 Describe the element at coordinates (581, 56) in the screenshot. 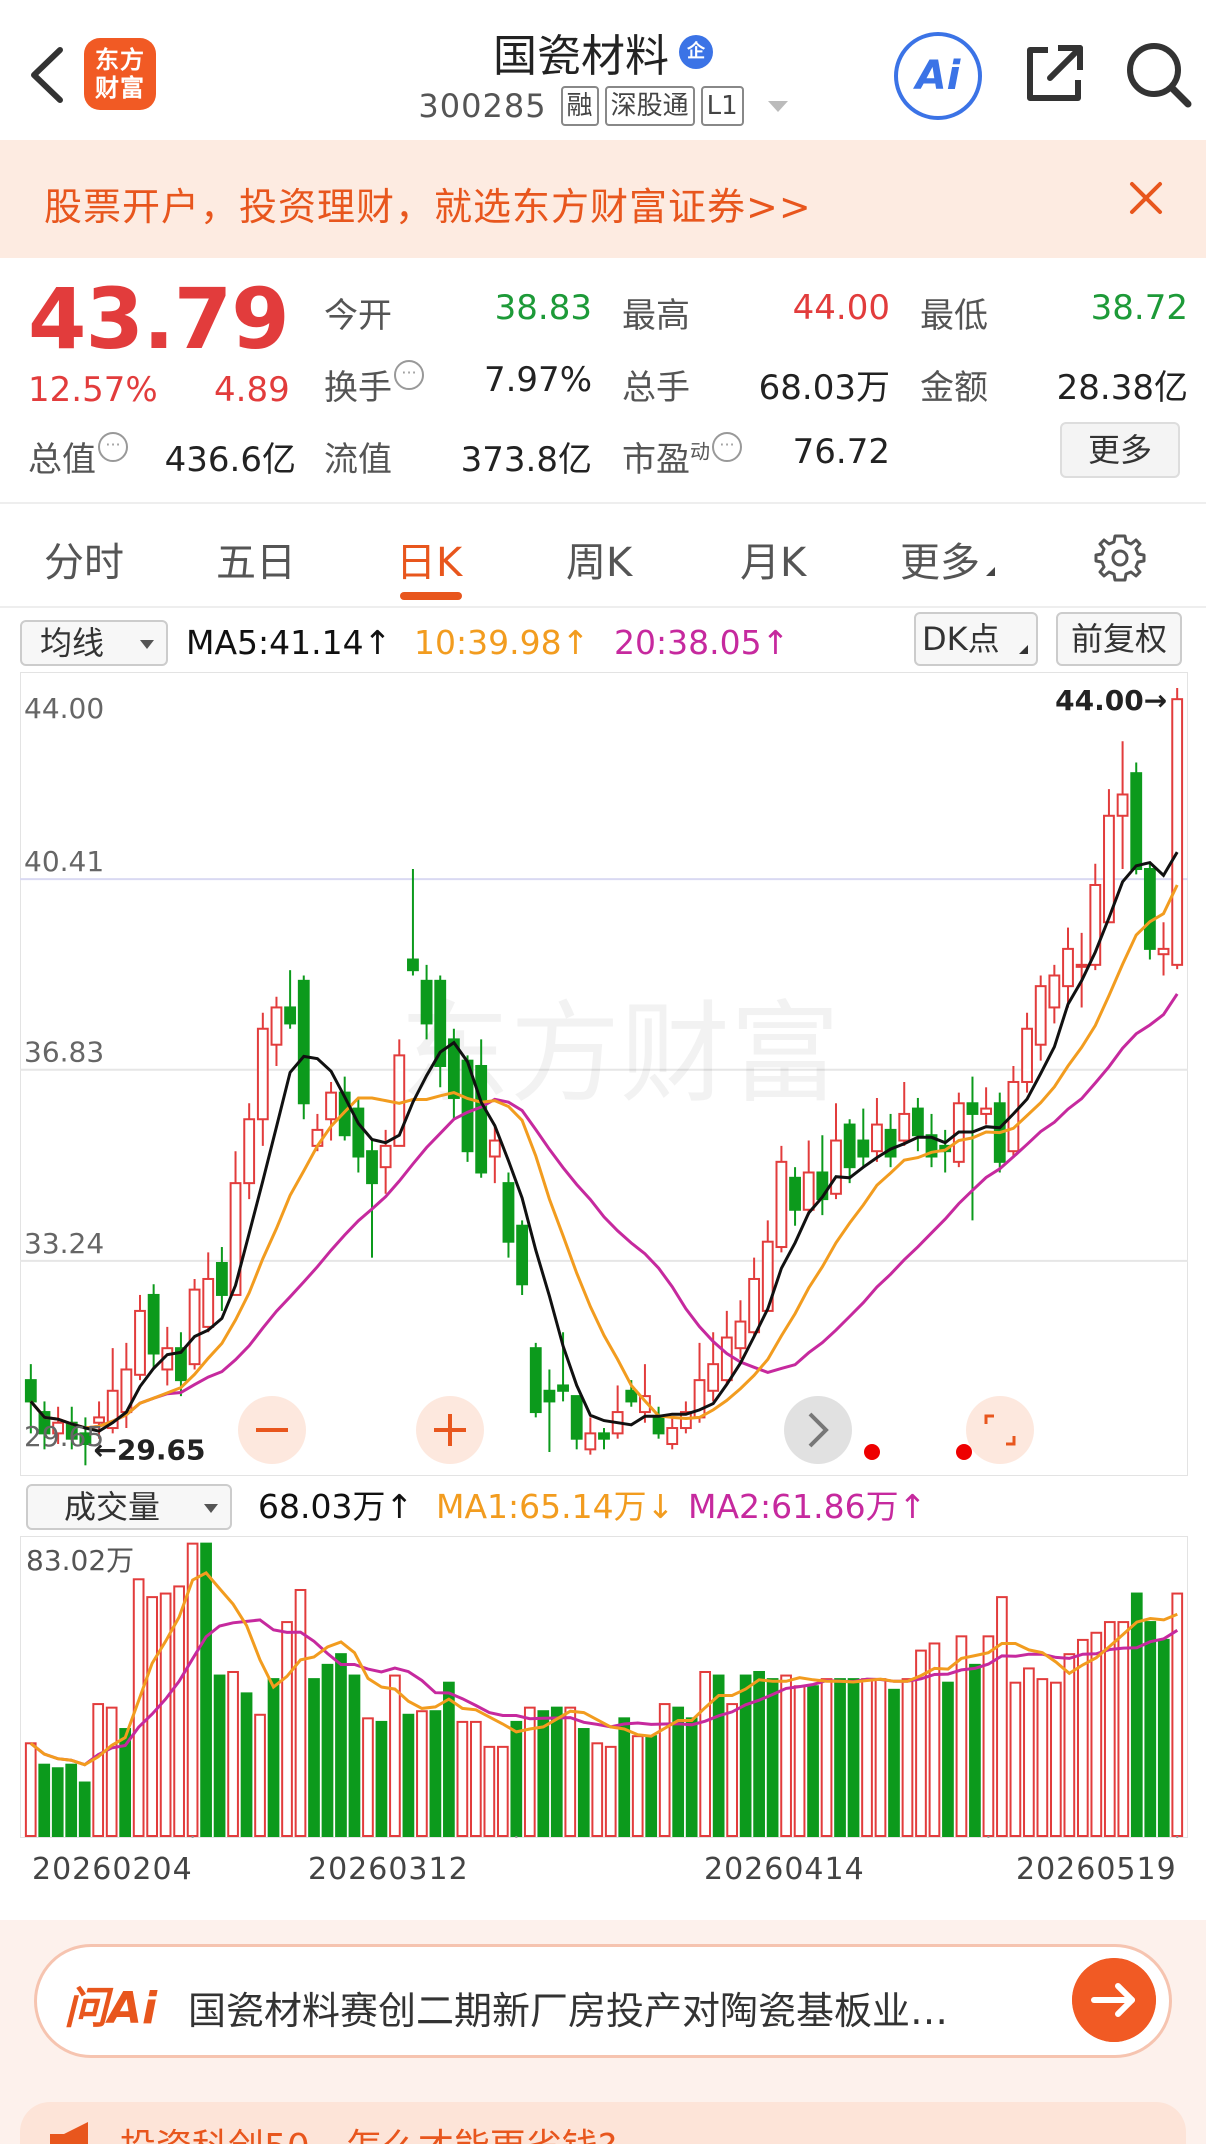

I see `stock-name: 国瓷材料` at that location.